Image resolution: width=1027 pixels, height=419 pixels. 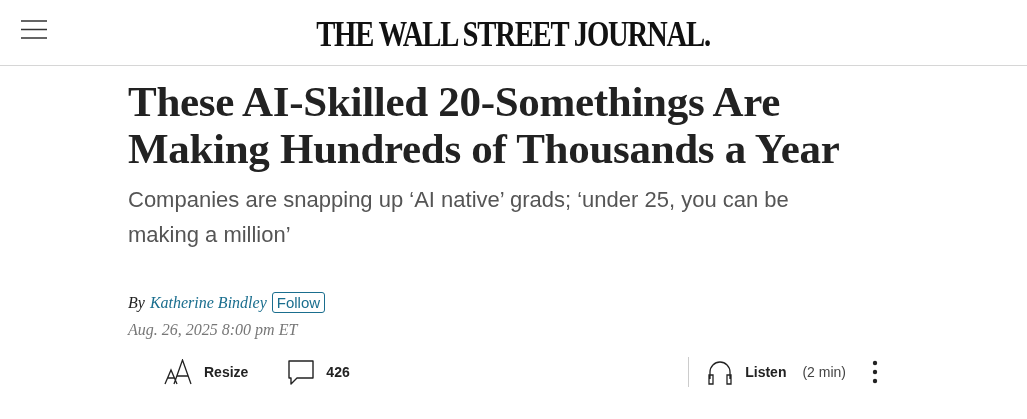 I want to click on author-link: Katherine Bindley, so click(x=208, y=302).